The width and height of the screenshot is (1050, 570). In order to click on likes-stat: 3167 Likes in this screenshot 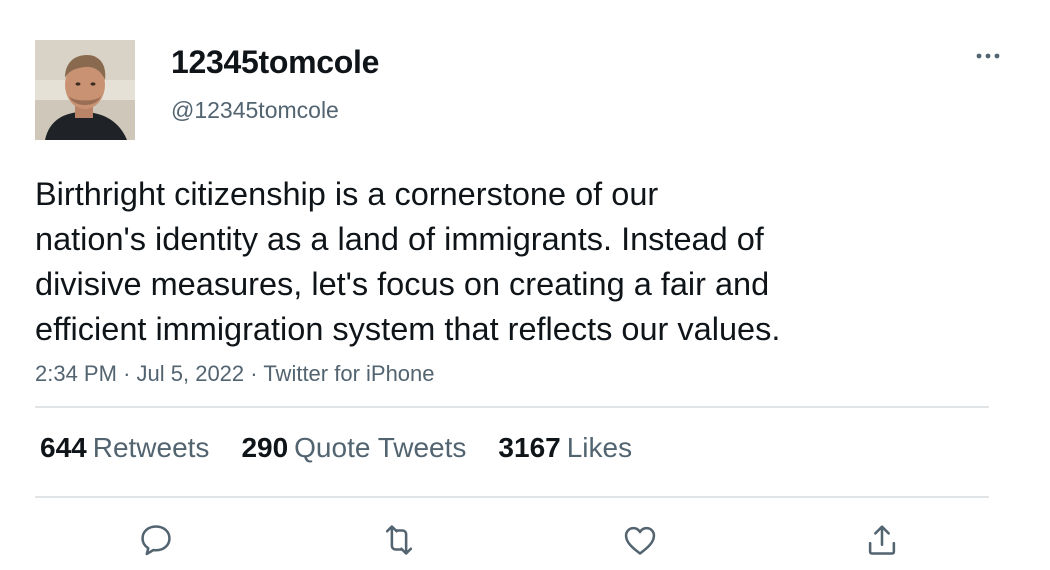, I will do `click(565, 448)`.